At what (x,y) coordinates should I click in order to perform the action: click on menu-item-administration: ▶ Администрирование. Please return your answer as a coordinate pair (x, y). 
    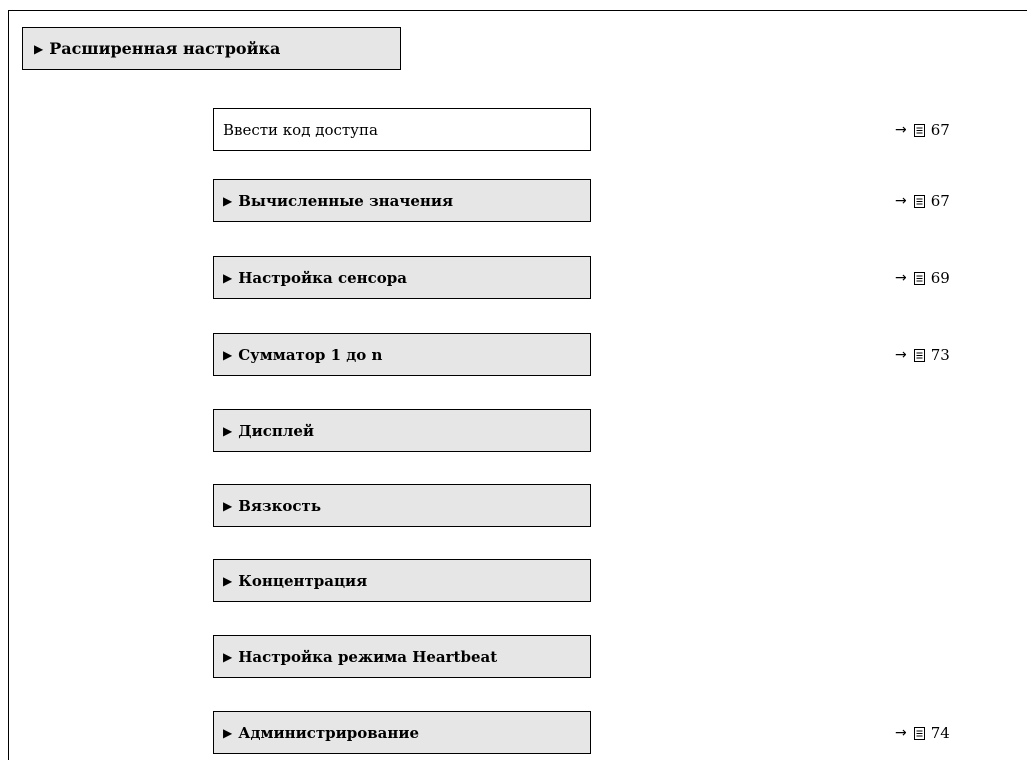
    Looking at the image, I should click on (402, 732).